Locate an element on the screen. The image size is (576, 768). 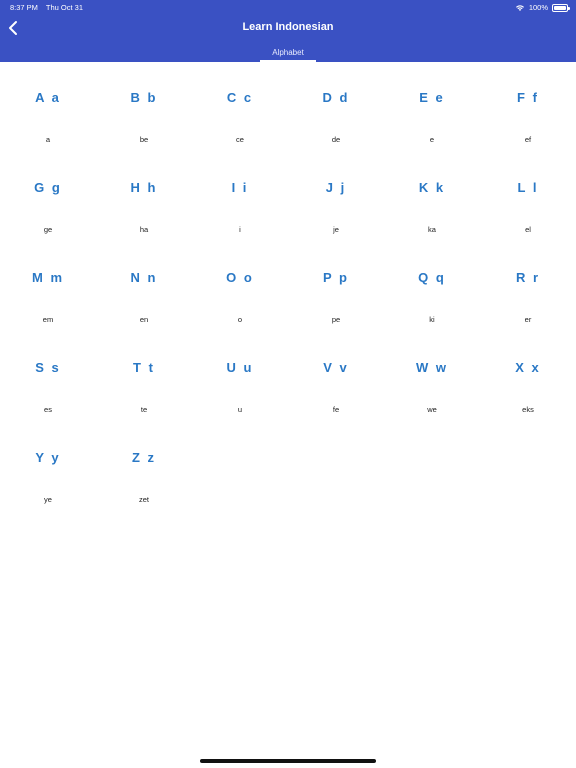
letter-cell: R r er is located at coordinates (528, 287).